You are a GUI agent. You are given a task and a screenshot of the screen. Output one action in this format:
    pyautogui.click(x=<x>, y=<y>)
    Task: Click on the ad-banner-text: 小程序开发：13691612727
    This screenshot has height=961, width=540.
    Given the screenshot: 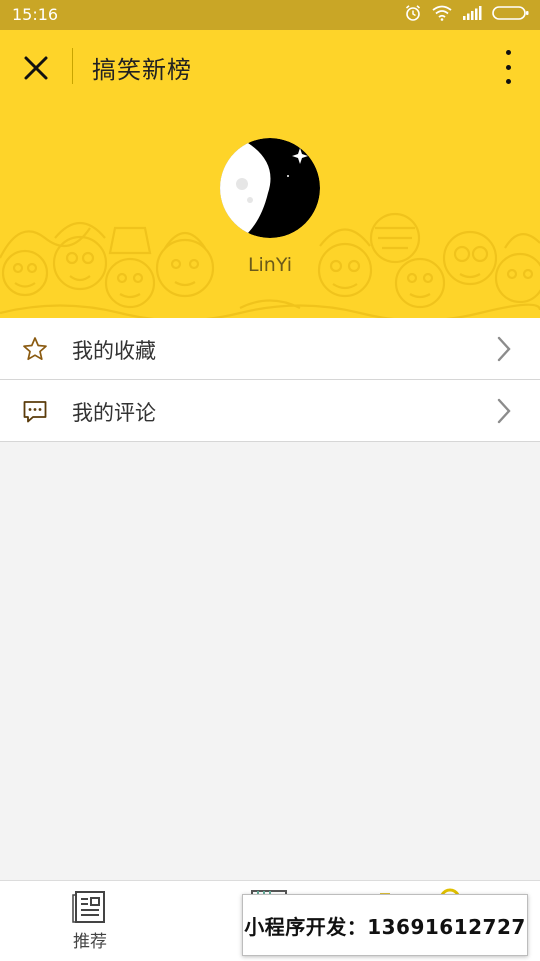 What is the action you would take?
    pyautogui.click(x=385, y=926)
    